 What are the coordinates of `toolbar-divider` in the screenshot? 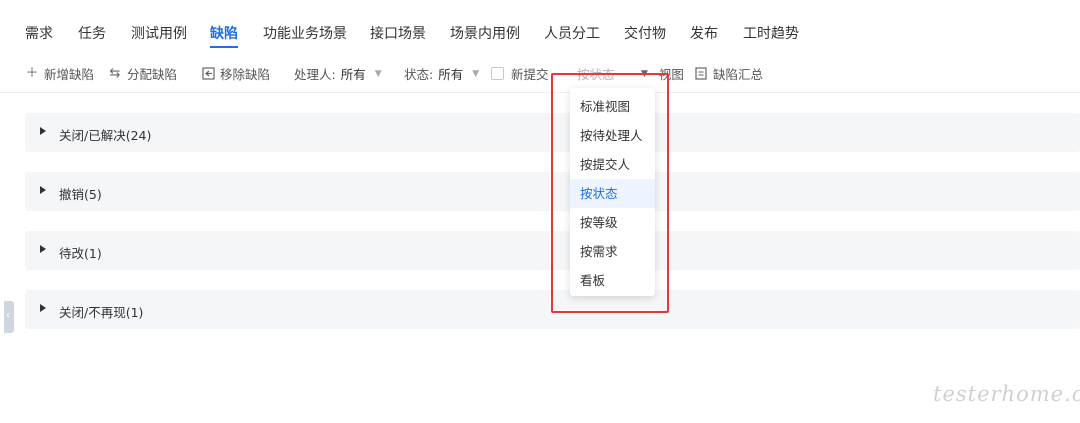 It's located at (540, 92).